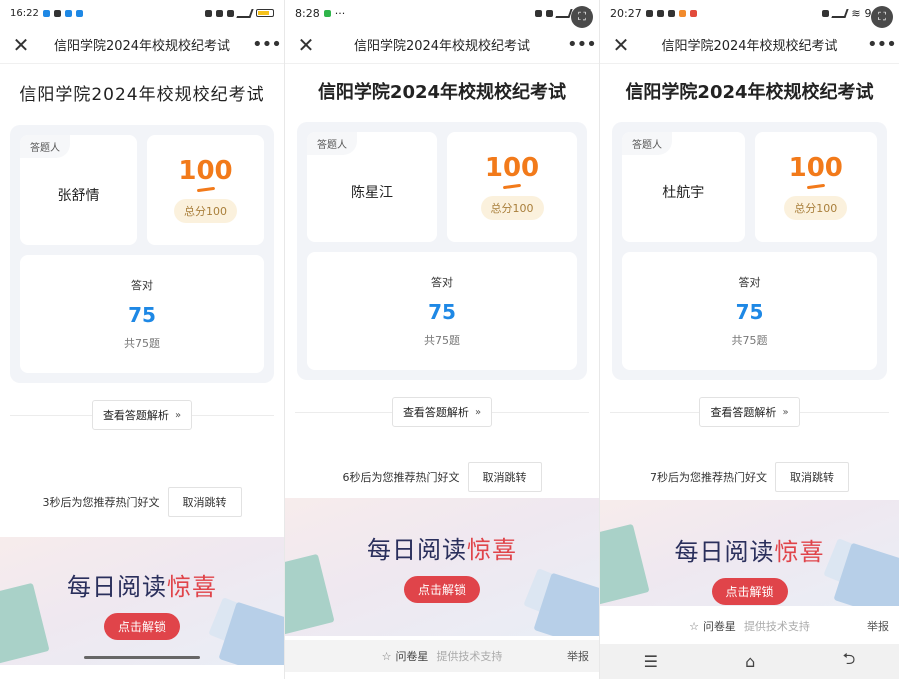 This screenshot has height=679, width=899. Describe the element at coordinates (230, 13) in the screenshot. I see `moon-icon` at that location.